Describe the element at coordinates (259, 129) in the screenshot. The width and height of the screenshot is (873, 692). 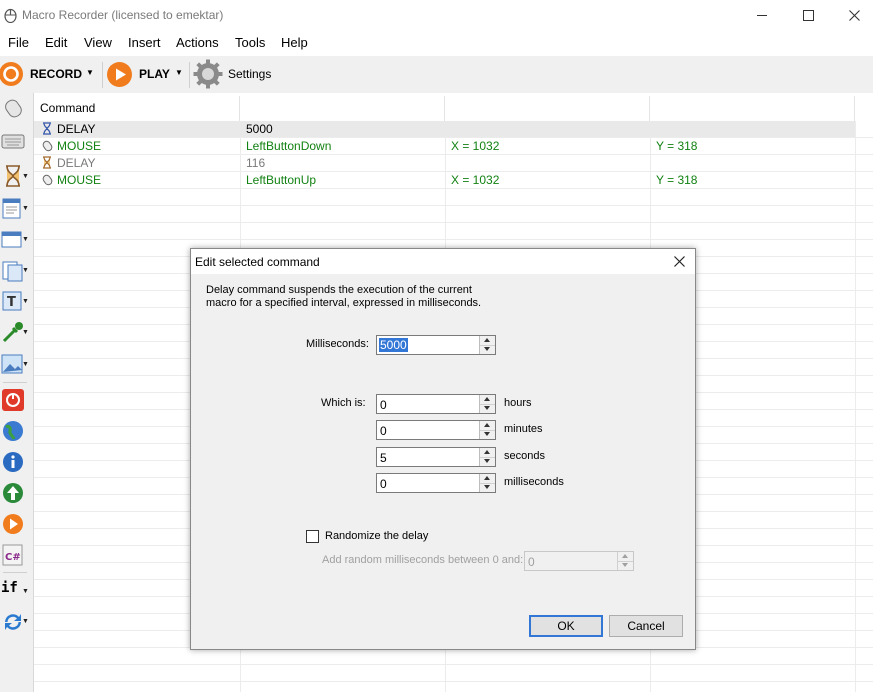
I see `row-param: 5000` at that location.